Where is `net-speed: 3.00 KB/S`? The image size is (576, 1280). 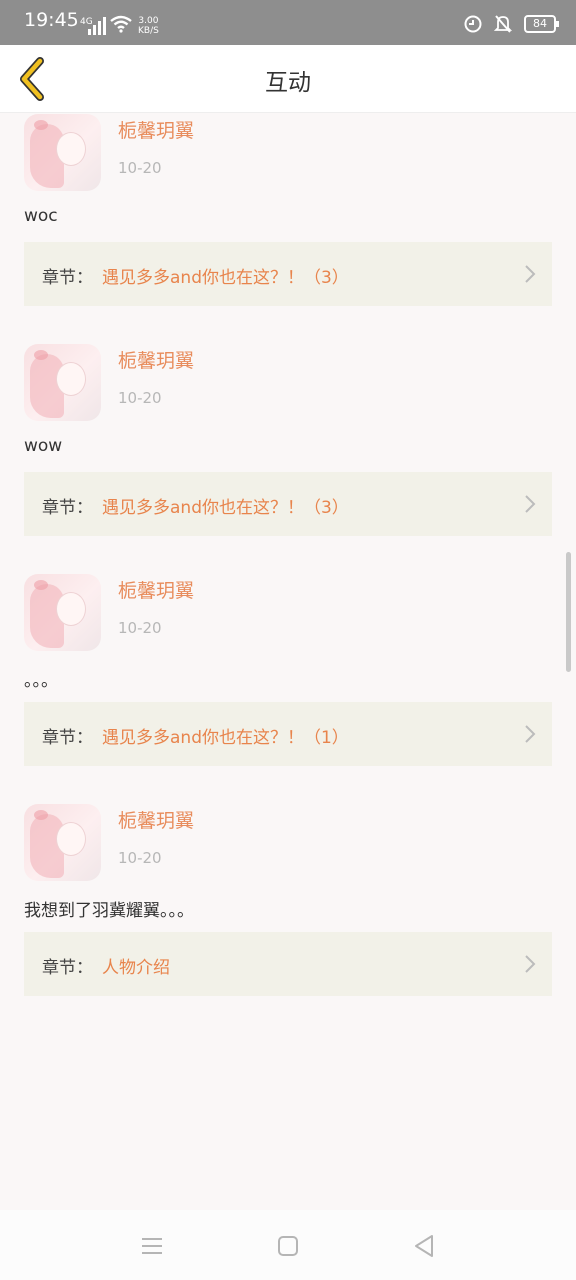 net-speed: 3.00 KB/S is located at coordinates (148, 26).